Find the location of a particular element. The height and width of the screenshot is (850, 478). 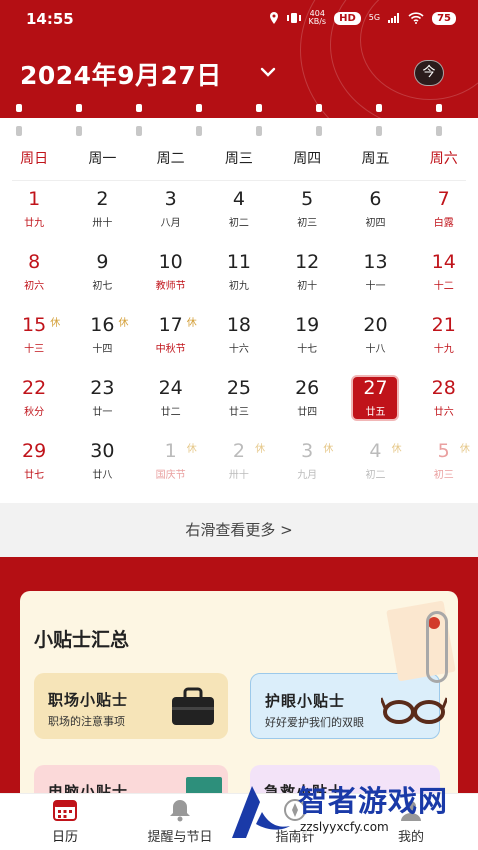

tip-title: 护眼小贴士 is located at coordinates (305, 701).